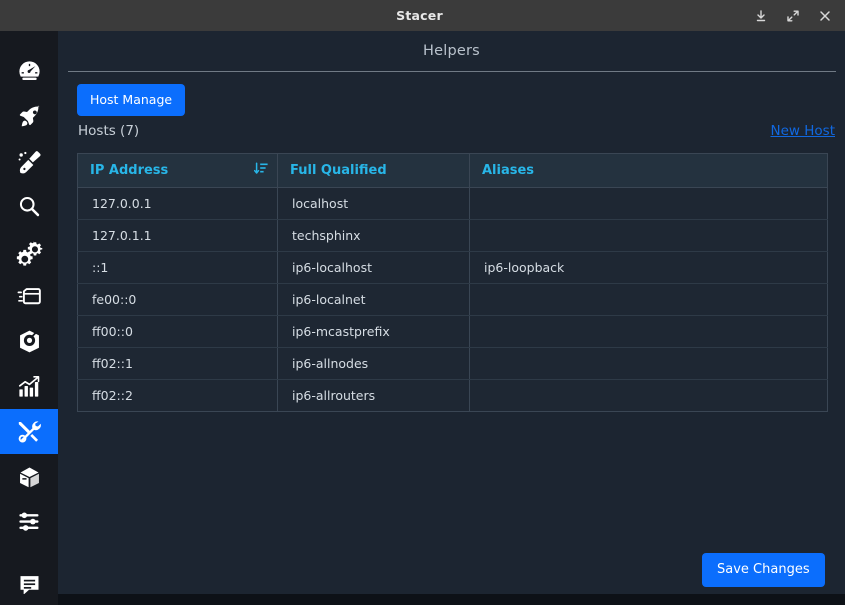 This screenshot has height=605, width=845. I want to click on maximize-button, so click(793, 16).